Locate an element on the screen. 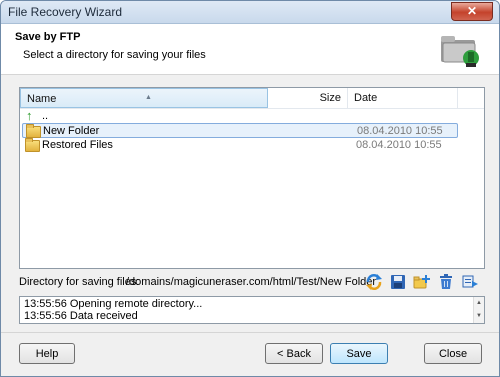 This screenshot has width=500, height=377. list-item-name: Restored Files is located at coordinates (77, 145).